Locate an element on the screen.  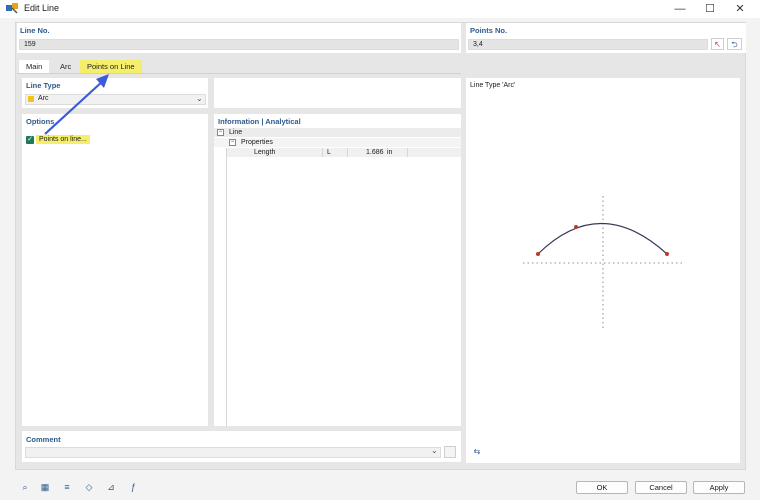
apply-button: Apply is located at coordinates (719, 487).